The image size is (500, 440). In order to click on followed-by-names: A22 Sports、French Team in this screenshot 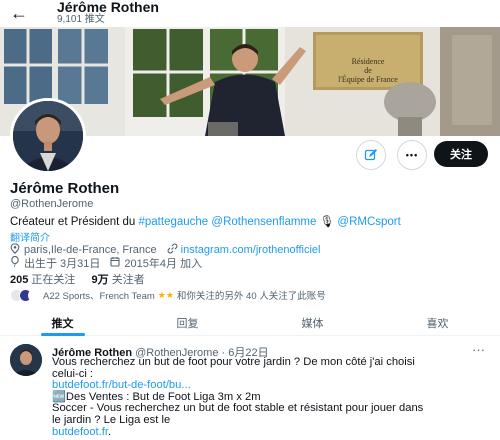, I will do `click(99, 296)`.